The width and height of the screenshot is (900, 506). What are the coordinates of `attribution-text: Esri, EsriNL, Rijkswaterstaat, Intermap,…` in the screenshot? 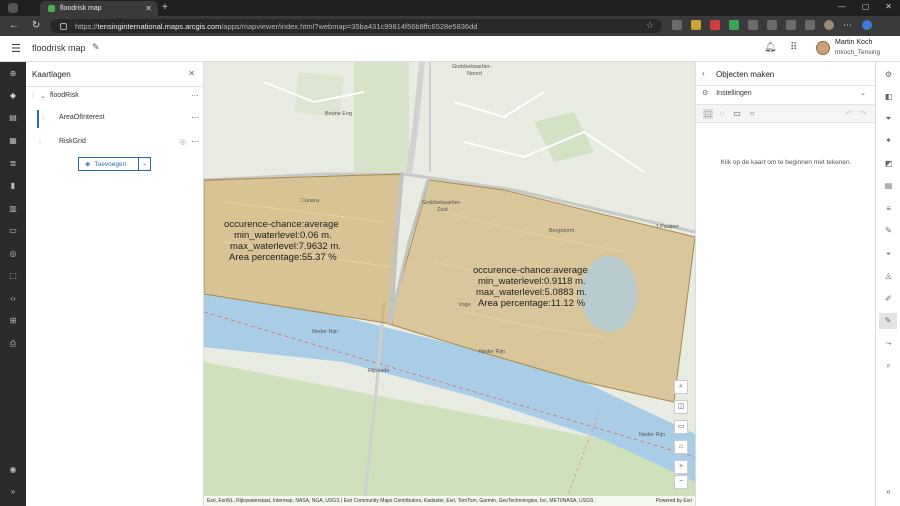 It's located at (400, 501).